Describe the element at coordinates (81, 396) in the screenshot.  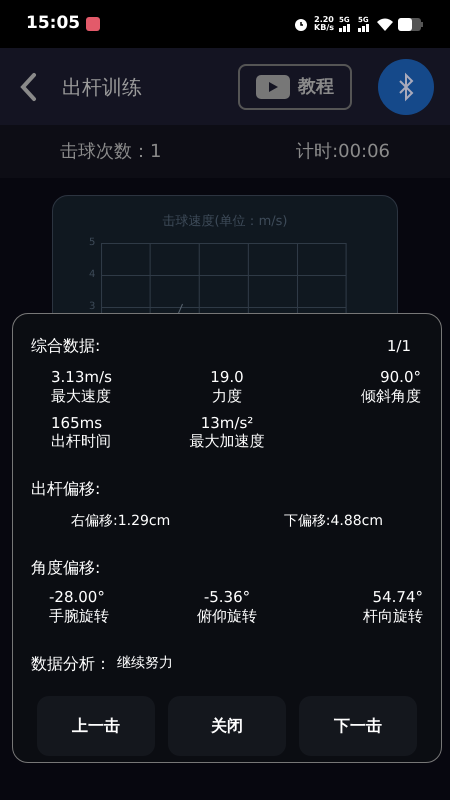
I see `stat-label: 最大速度` at that location.